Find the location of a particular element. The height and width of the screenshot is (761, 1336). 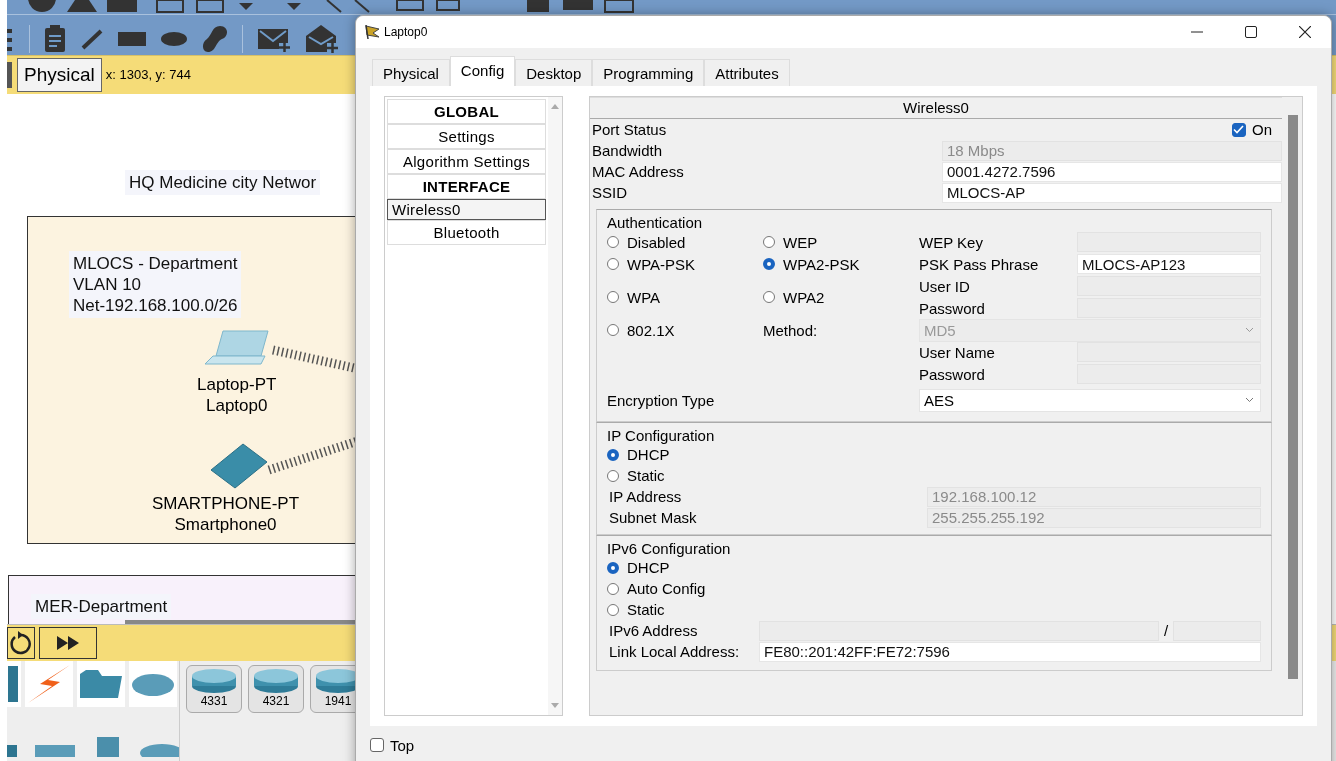

checkbox-label: On is located at coordinates (1262, 129).